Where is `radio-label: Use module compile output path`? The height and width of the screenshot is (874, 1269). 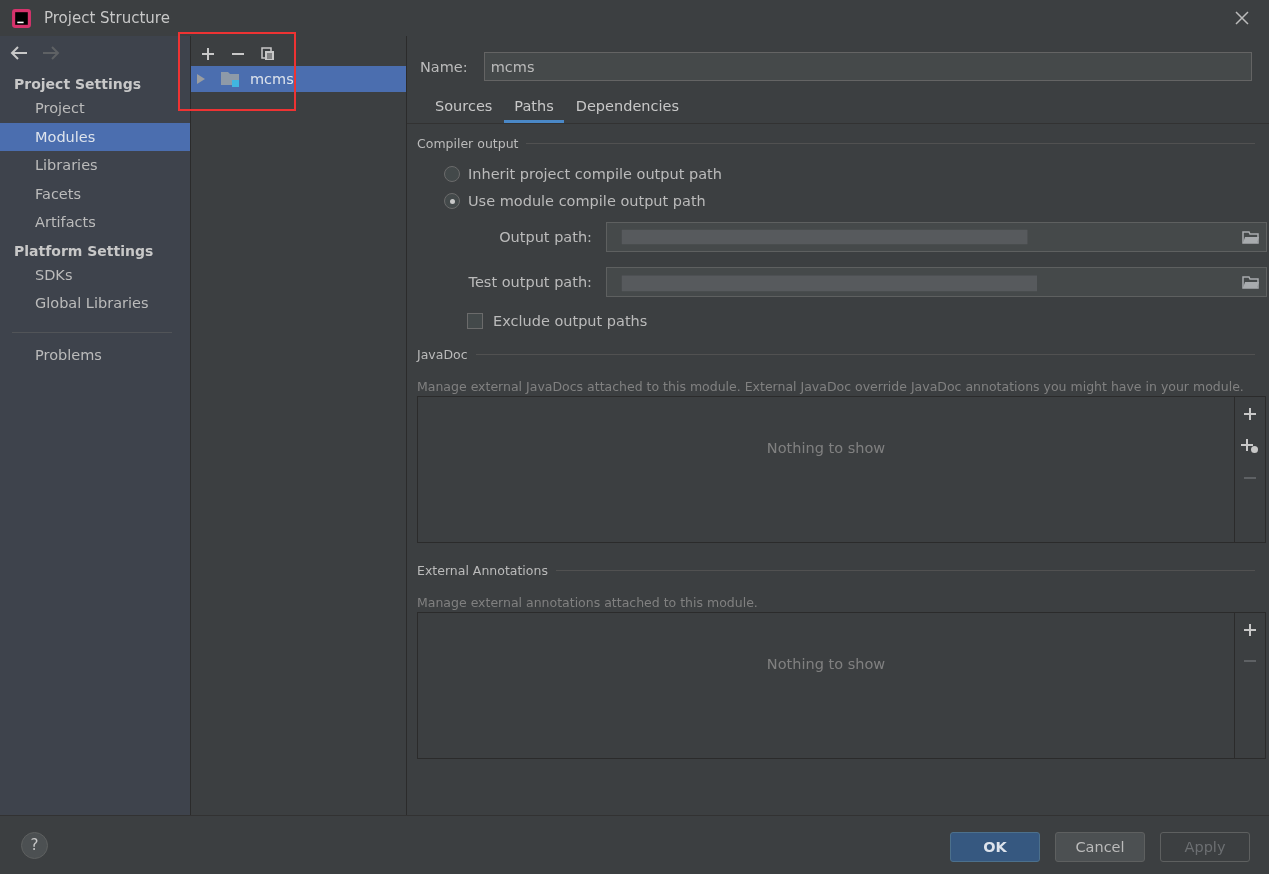
radio-label: Use module compile output path is located at coordinates (587, 201).